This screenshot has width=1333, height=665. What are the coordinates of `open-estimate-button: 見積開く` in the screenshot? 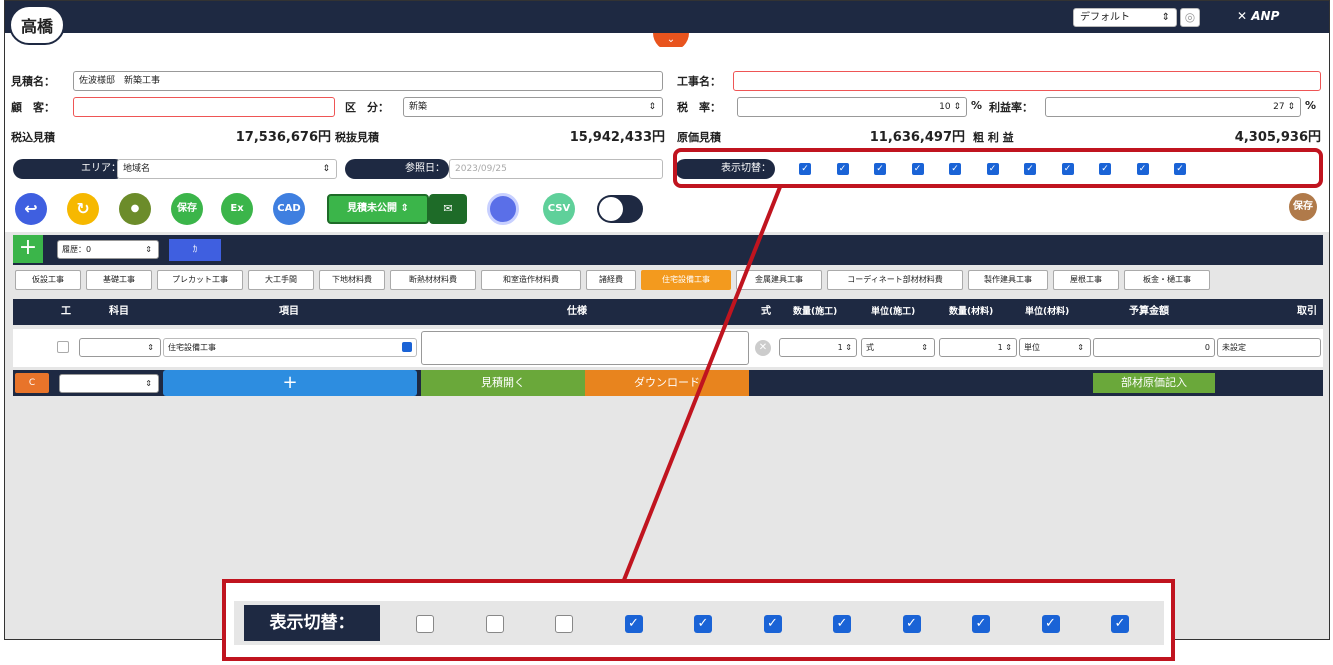 It's located at (503, 383).